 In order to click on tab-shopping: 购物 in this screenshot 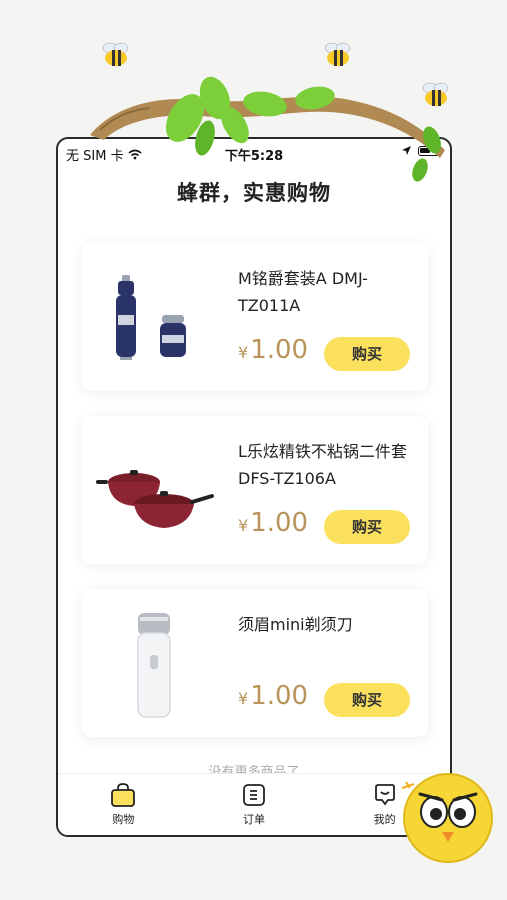, I will do `click(123, 804)`.